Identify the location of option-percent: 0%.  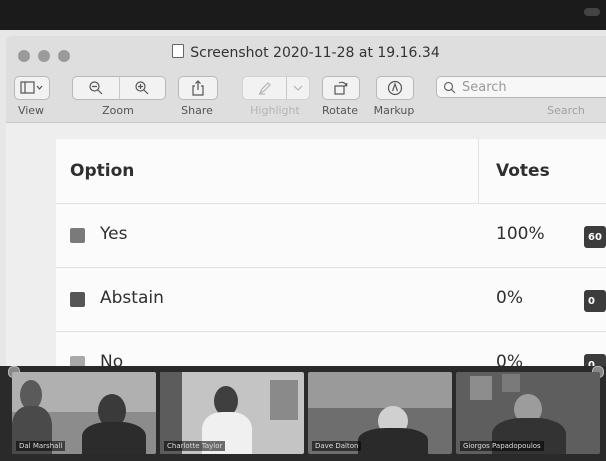
(509, 298).